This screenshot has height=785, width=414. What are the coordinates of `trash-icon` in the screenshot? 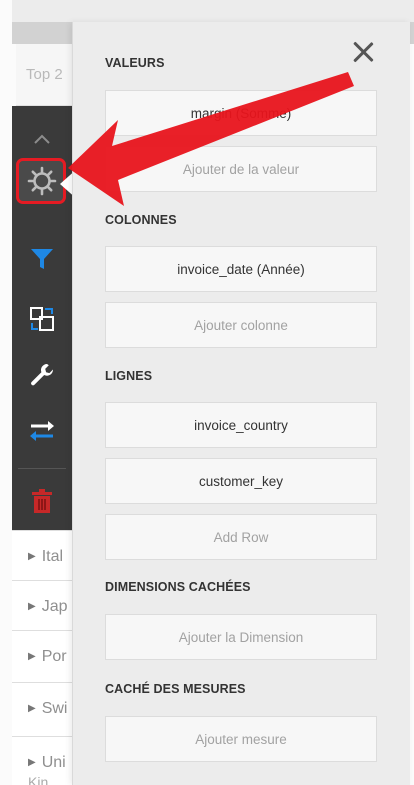 It's located at (42, 501).